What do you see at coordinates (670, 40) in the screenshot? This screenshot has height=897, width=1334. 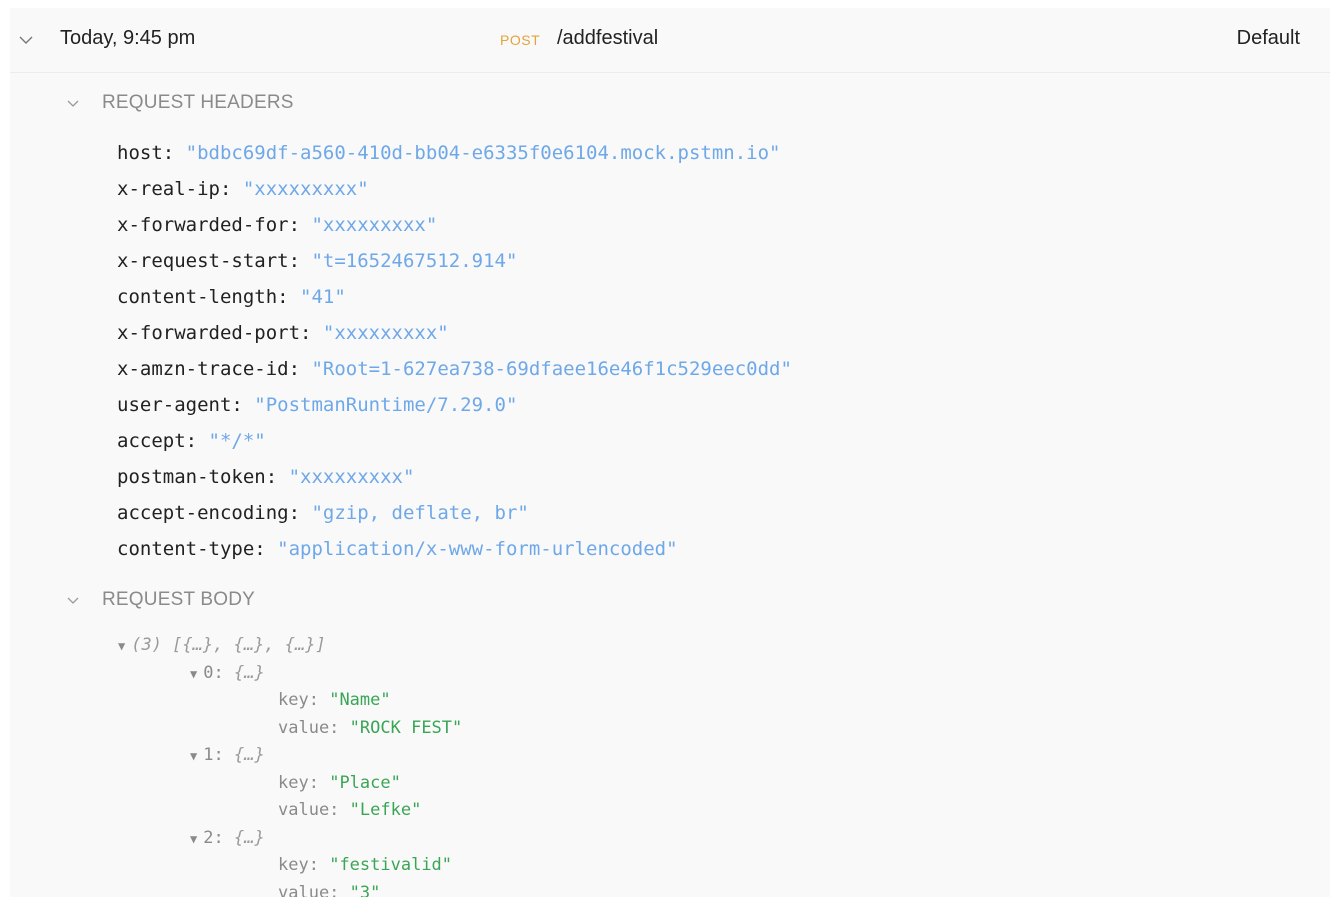 I see `request-row-header: Today, 9:45 pm POST /addfestival Default` at bounding box center [670, 40].